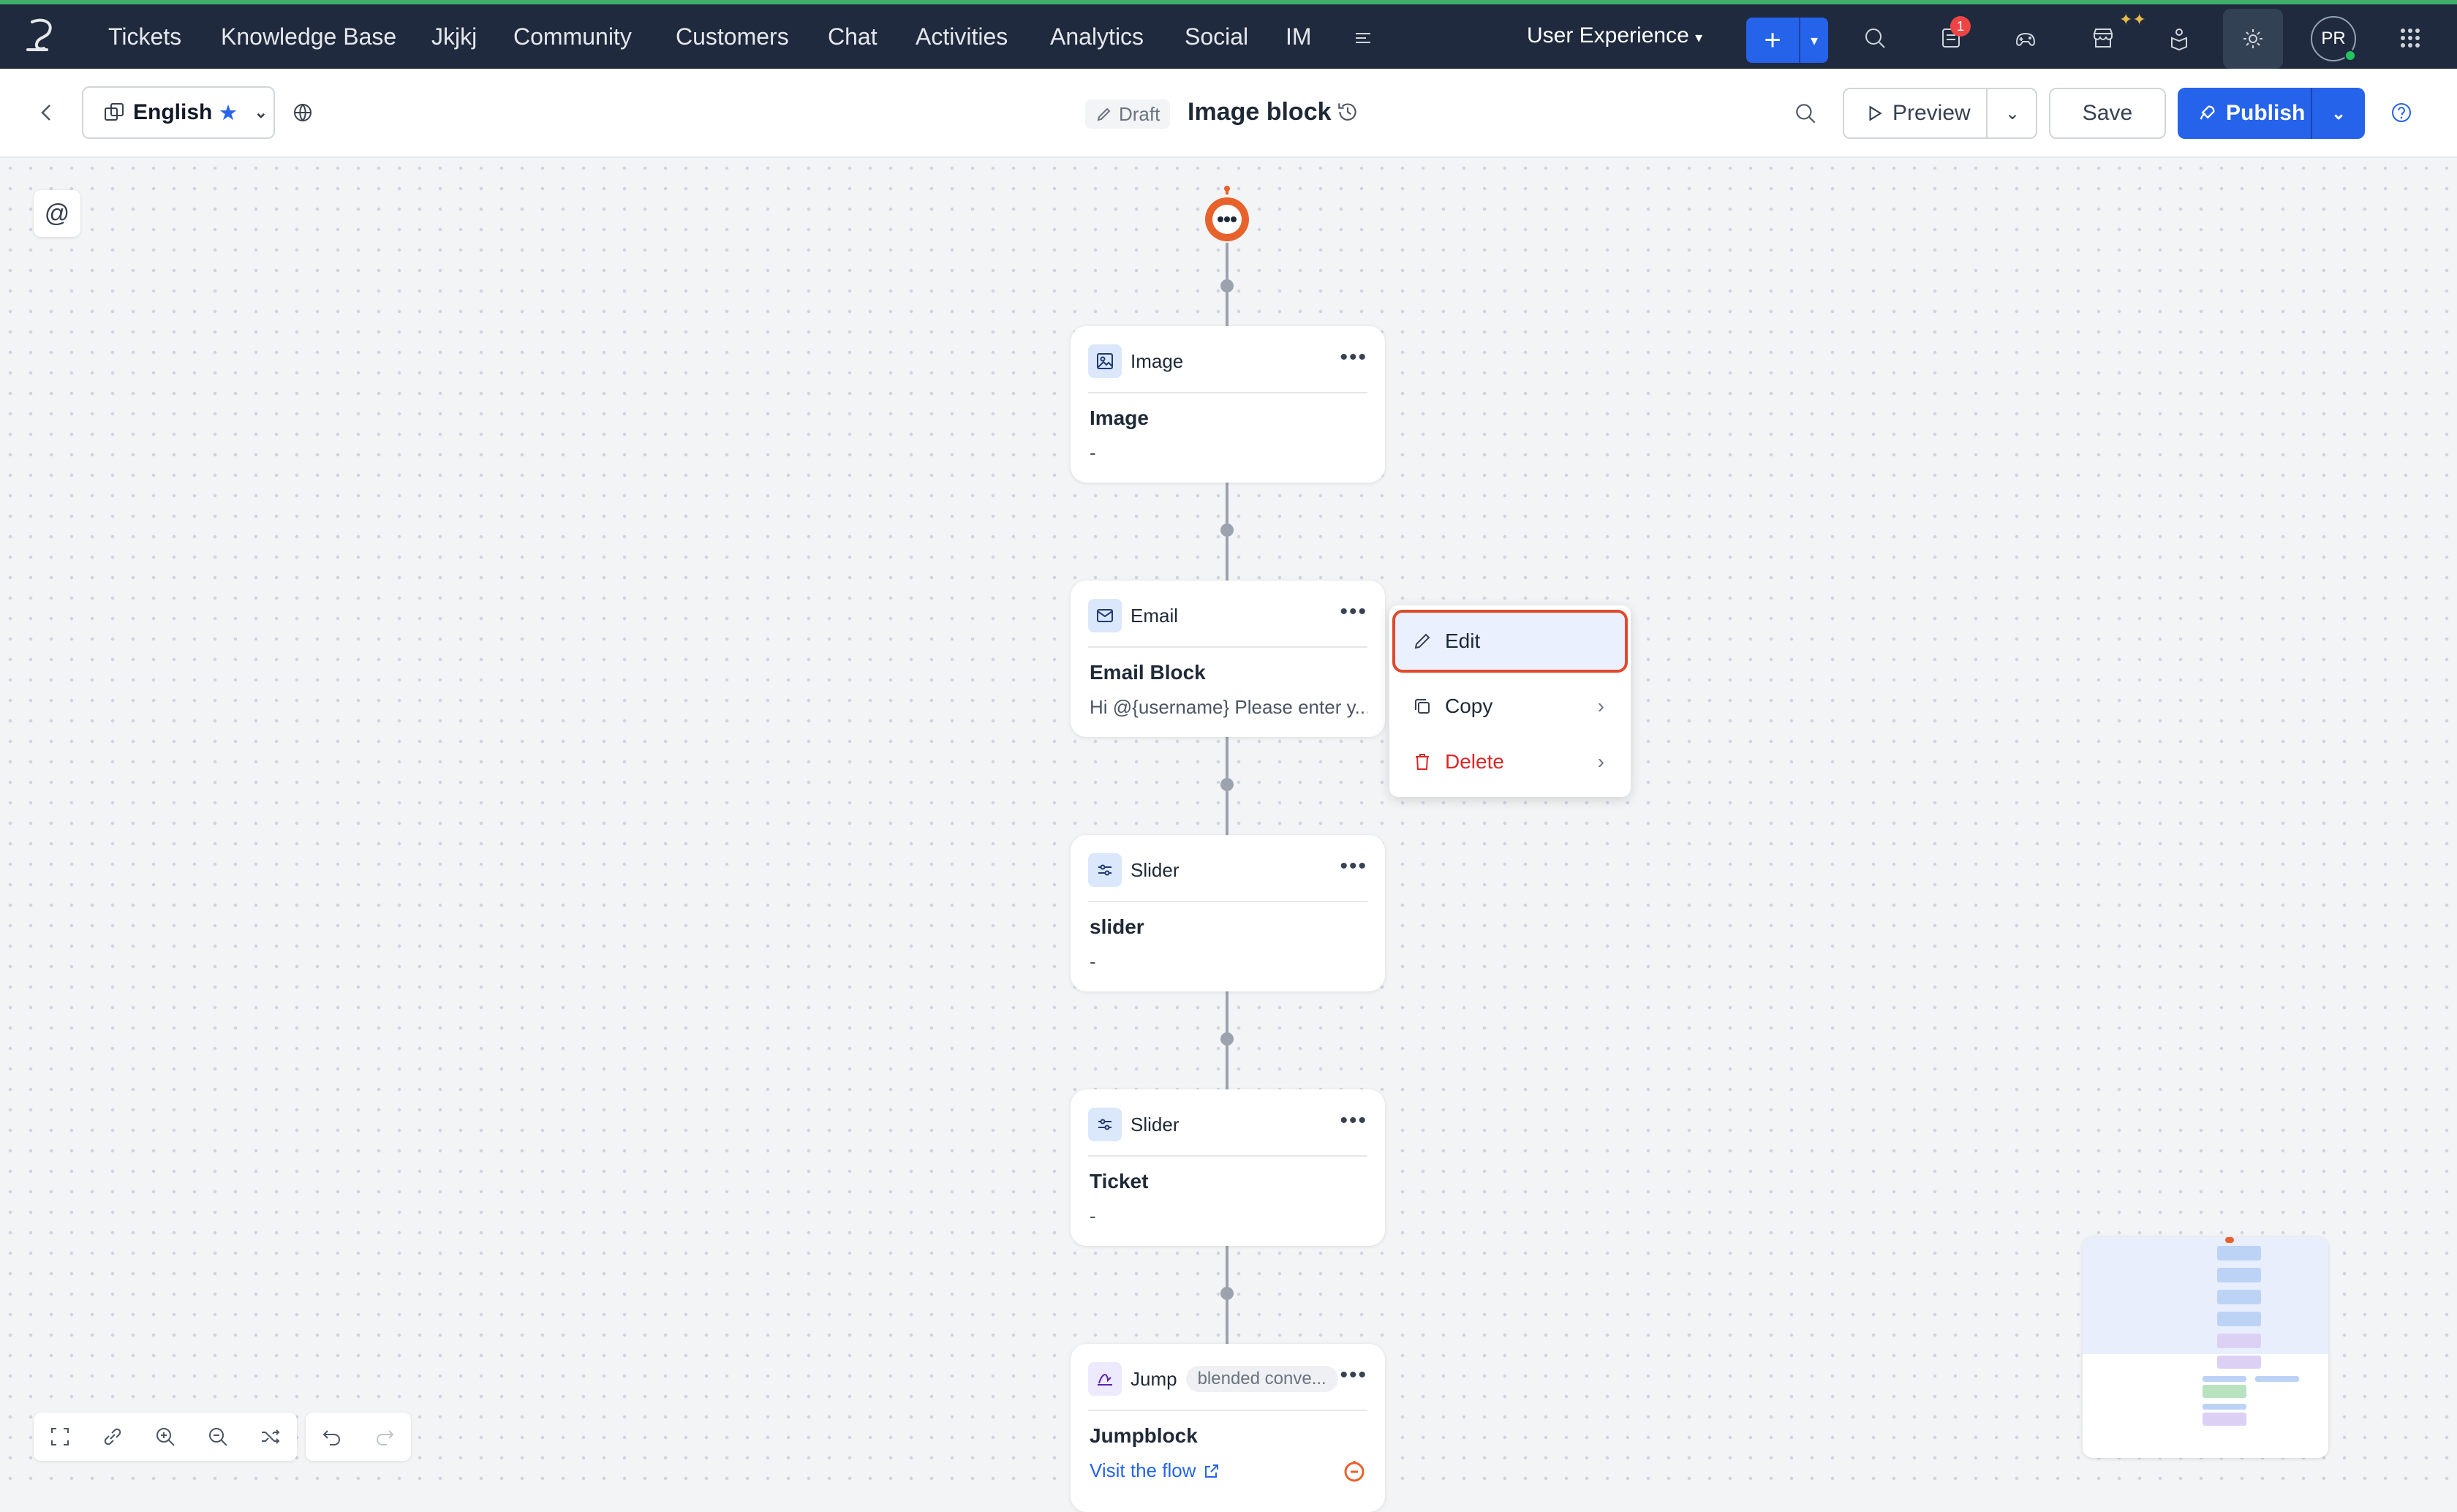 Image resolution: width=2457 pixels, height=1512 pixels. Describe the element at coordinates (1216, 36) in the screenshot. I see `nav-social: Social` at that location.